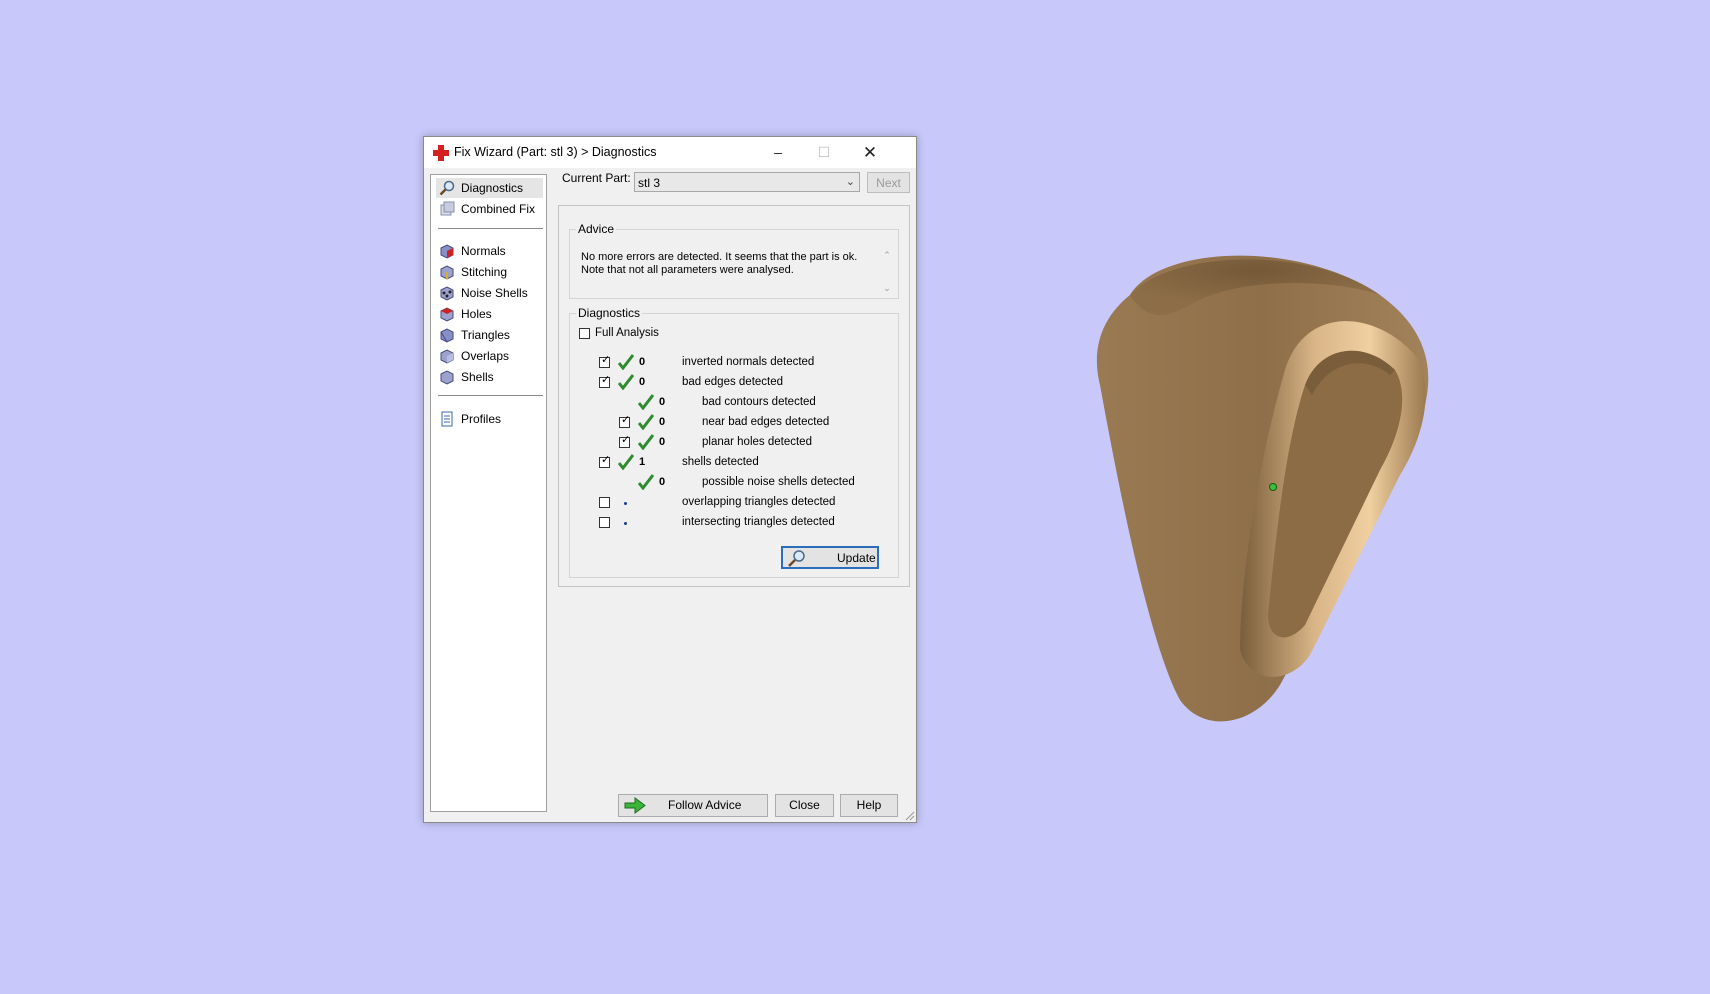 The height and width of the screenshot is (994, 1710). What do you see at coordinates (733, 382) in the screenshot?
I see `bad-edges-label: bad edges detected` at bounding box center [733, 382].